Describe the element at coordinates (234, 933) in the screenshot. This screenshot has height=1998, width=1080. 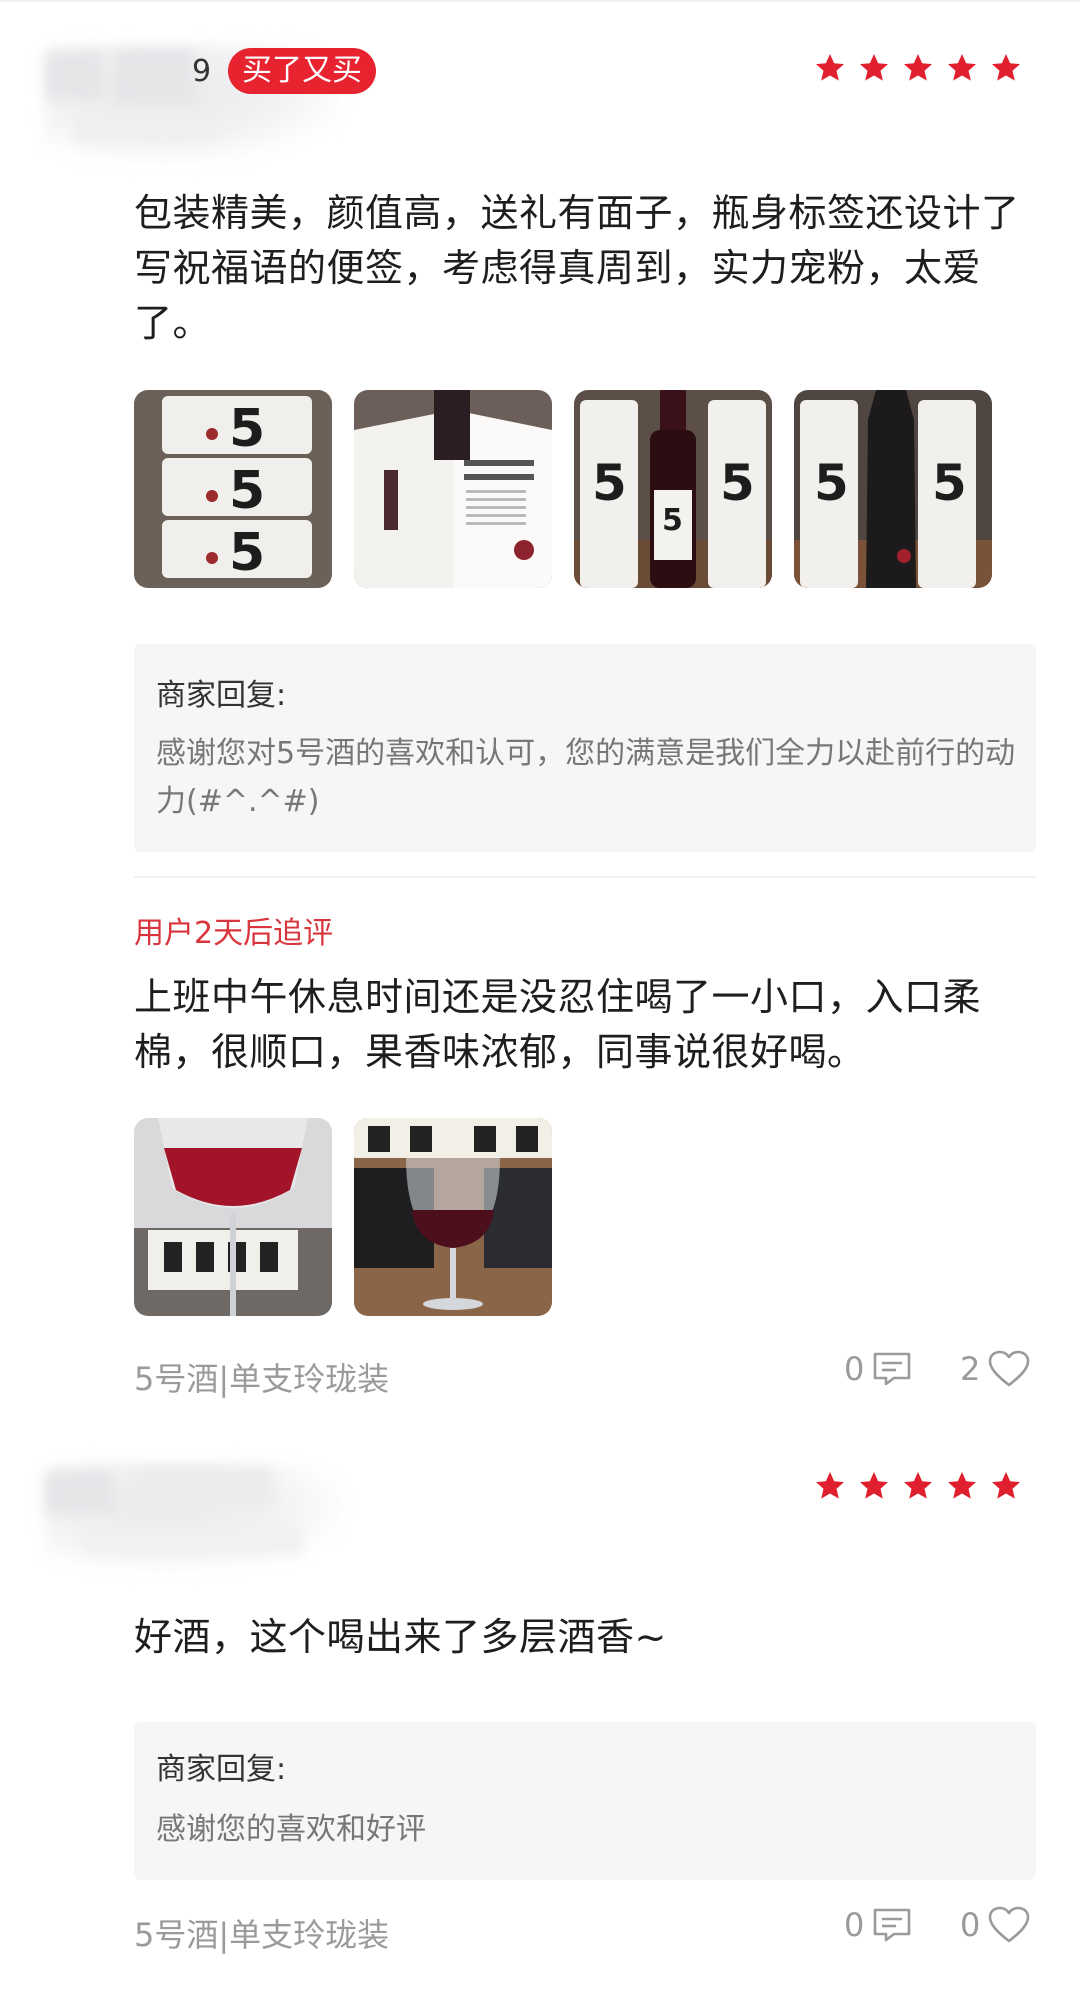
I see `followup-label: 用户2天后追评` at that location.